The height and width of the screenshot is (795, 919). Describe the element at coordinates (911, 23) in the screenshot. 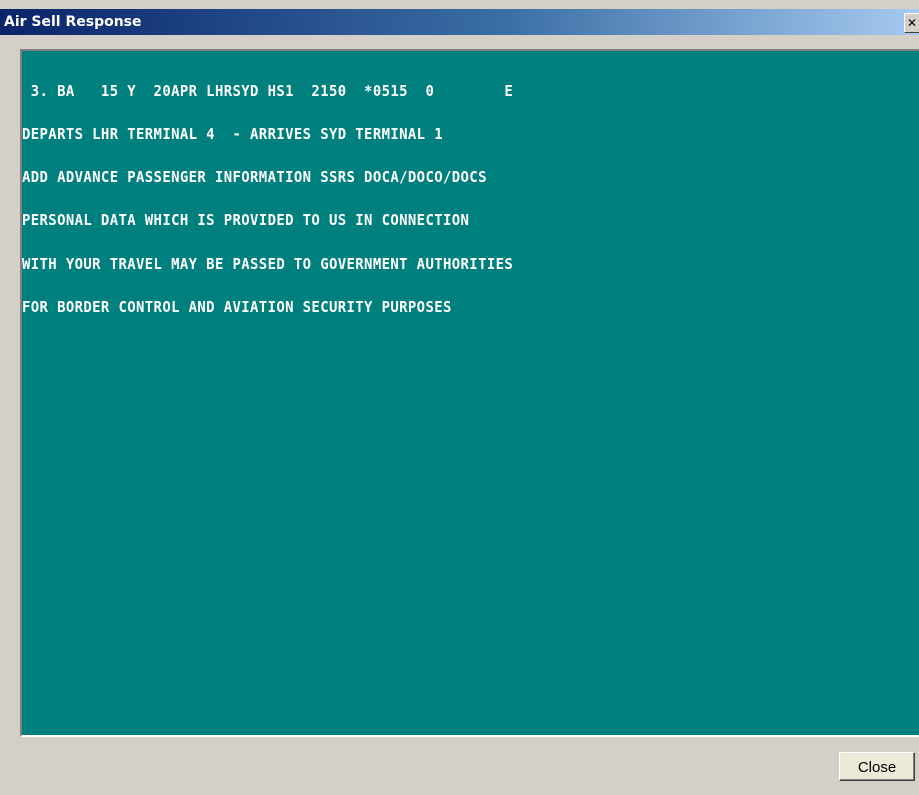

I see `close-icon: ✕` at that location.